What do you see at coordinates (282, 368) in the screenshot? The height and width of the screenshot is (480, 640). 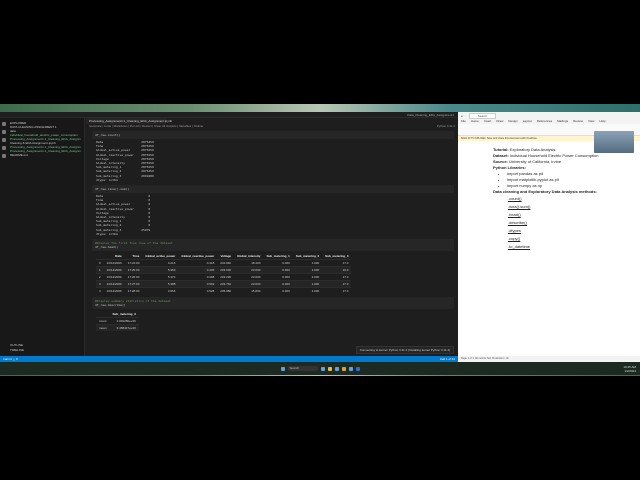 I see `start-icon` at bounding box center [282, 368].